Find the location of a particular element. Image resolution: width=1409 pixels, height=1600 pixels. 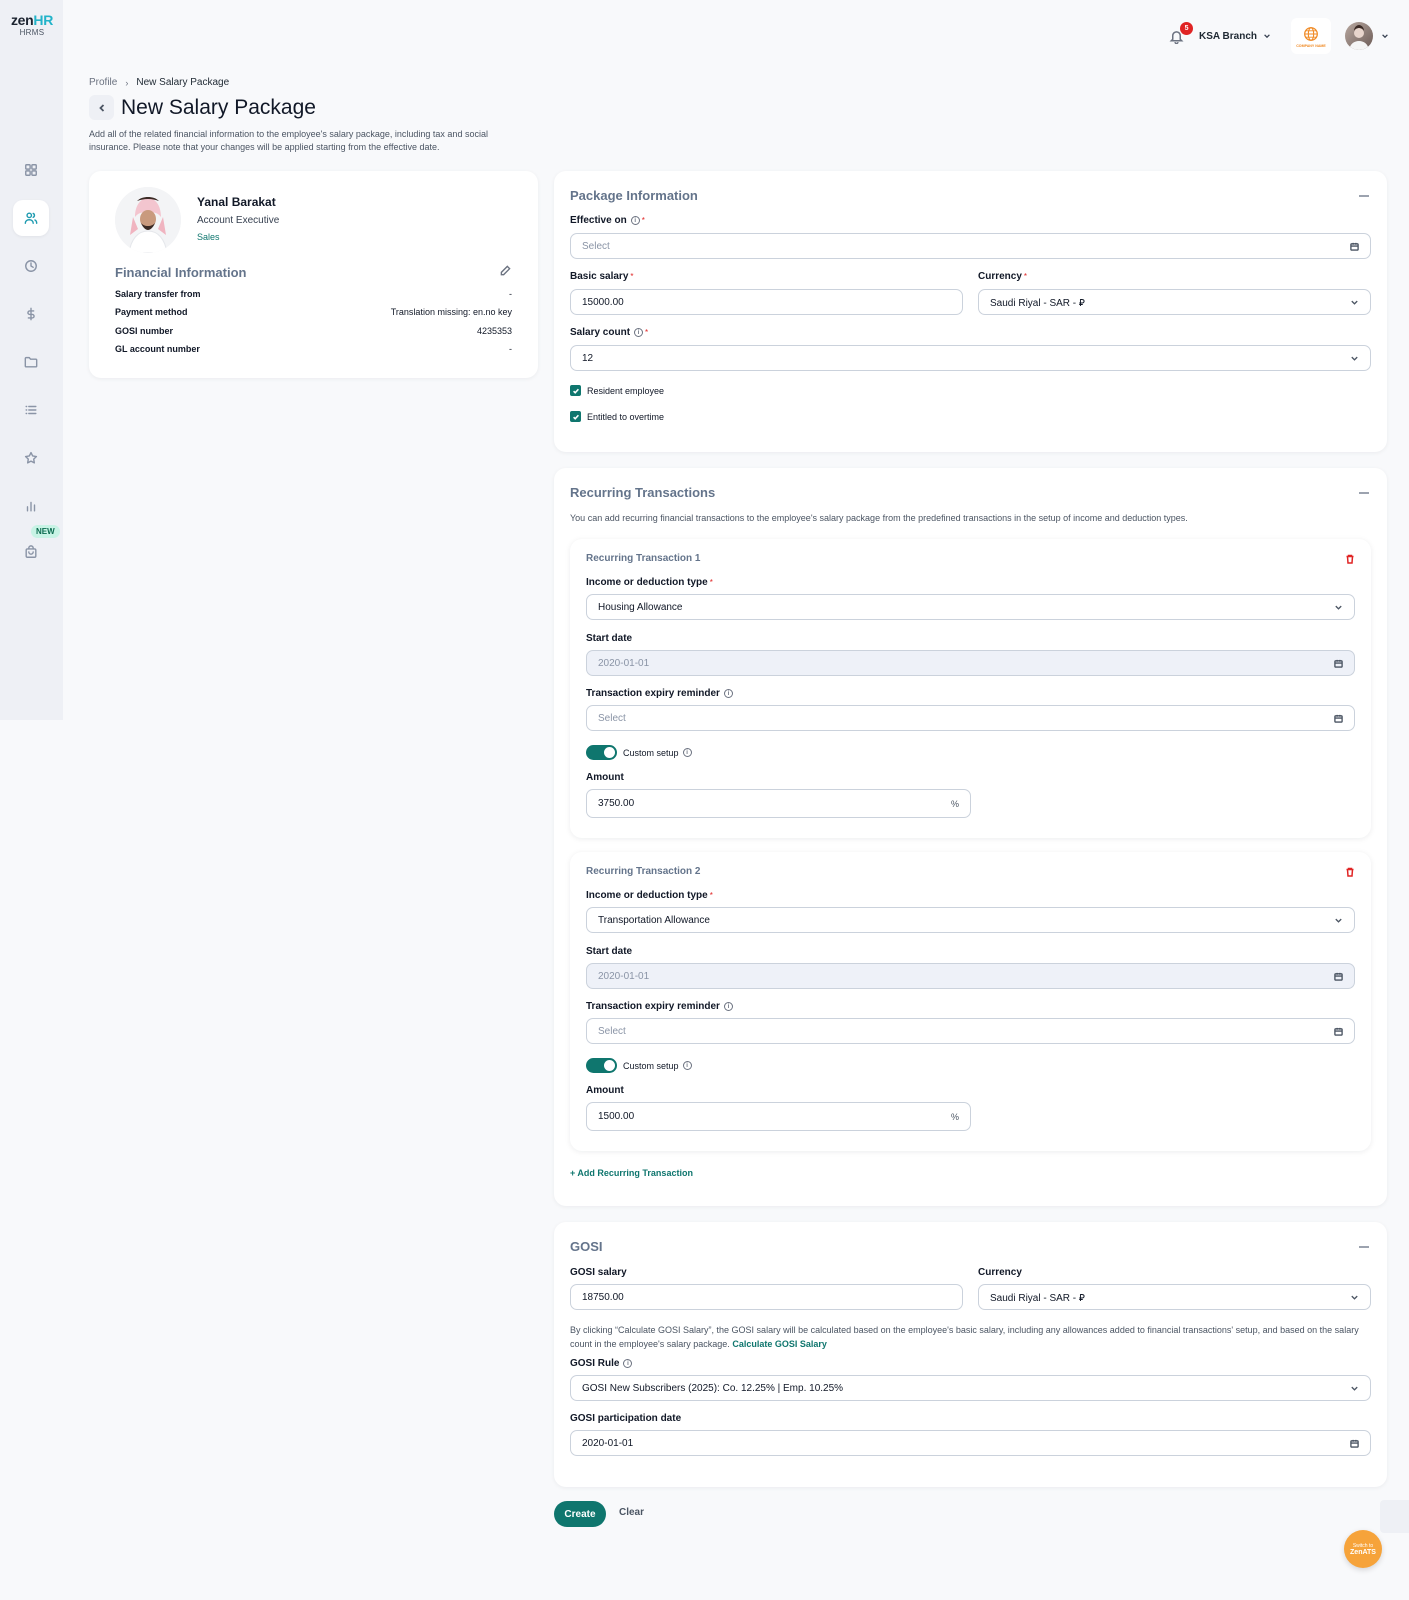

folder-icon is located at coordinates (31, 362).